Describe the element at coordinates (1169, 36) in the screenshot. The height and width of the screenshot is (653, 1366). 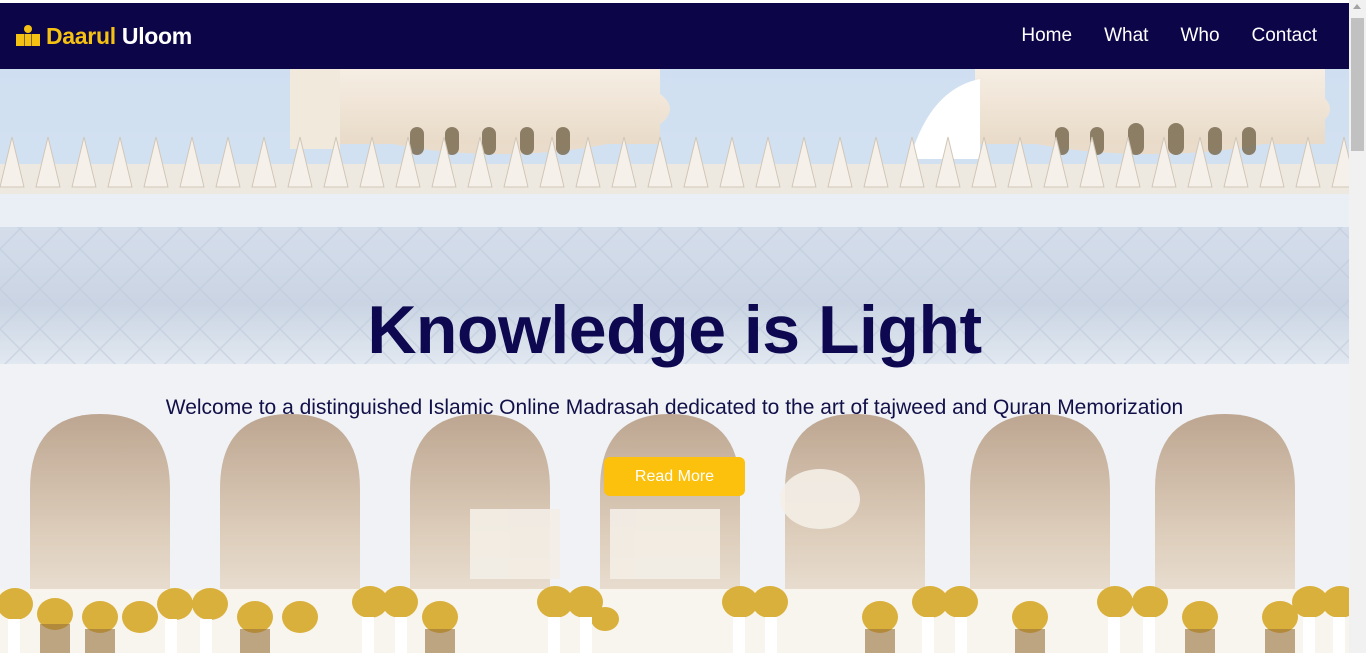
I see `main-nav: Home What Who Contact` at that location.